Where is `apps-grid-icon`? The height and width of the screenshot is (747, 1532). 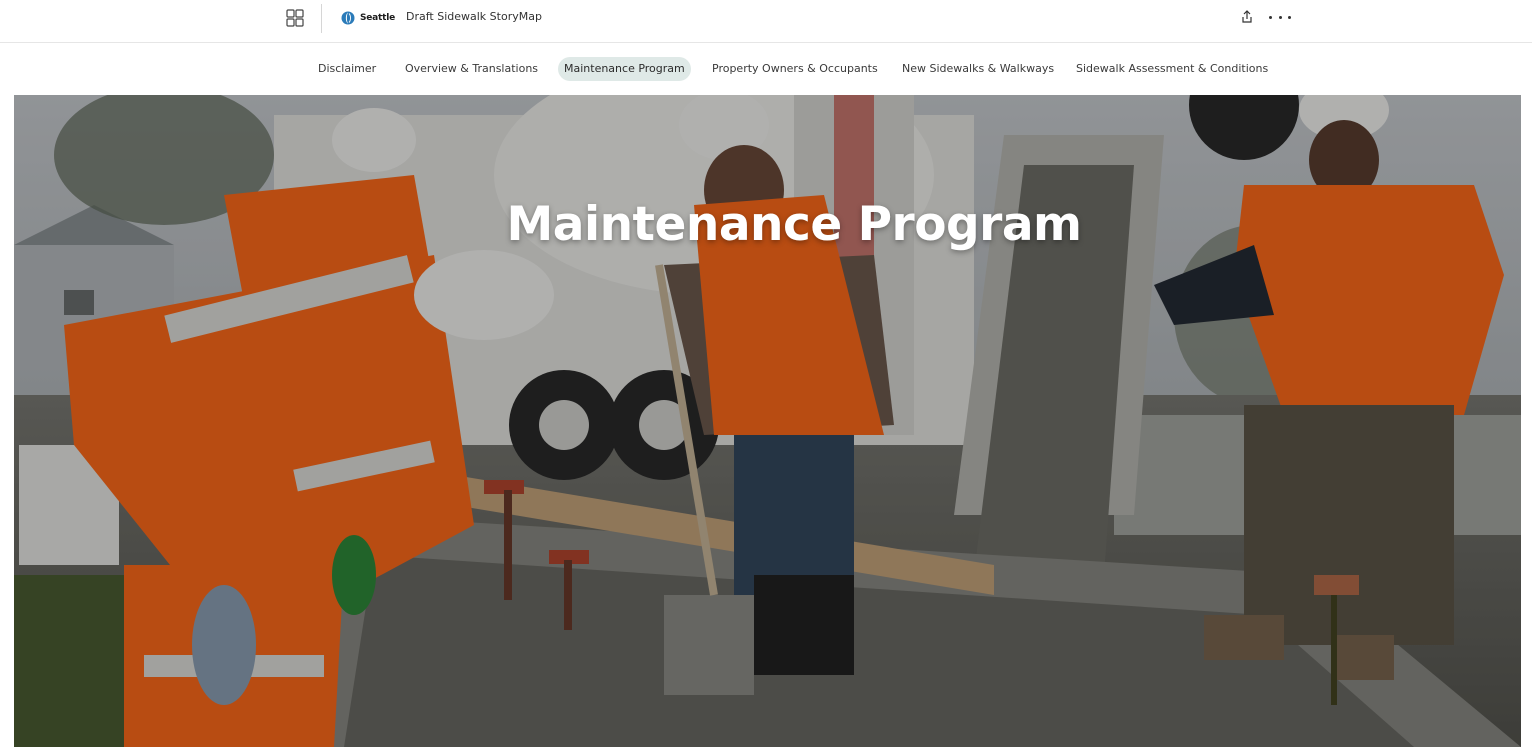 apps-grid-icon is located at coordinates (295, 18).